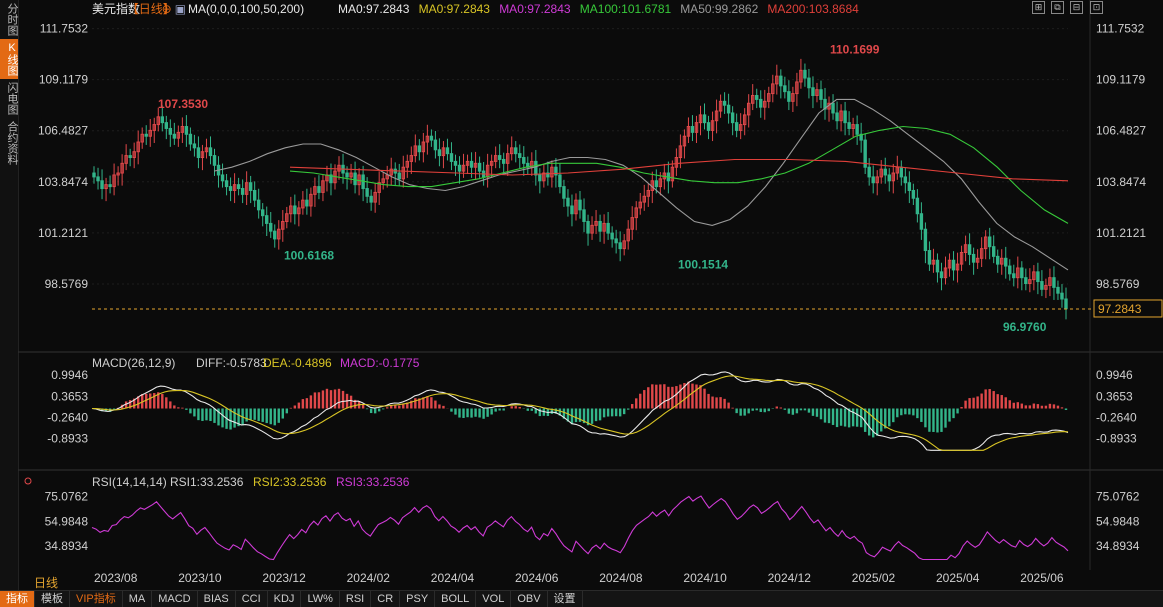  I want to click on indicator-tab-1: 模板, so click(52, 599).